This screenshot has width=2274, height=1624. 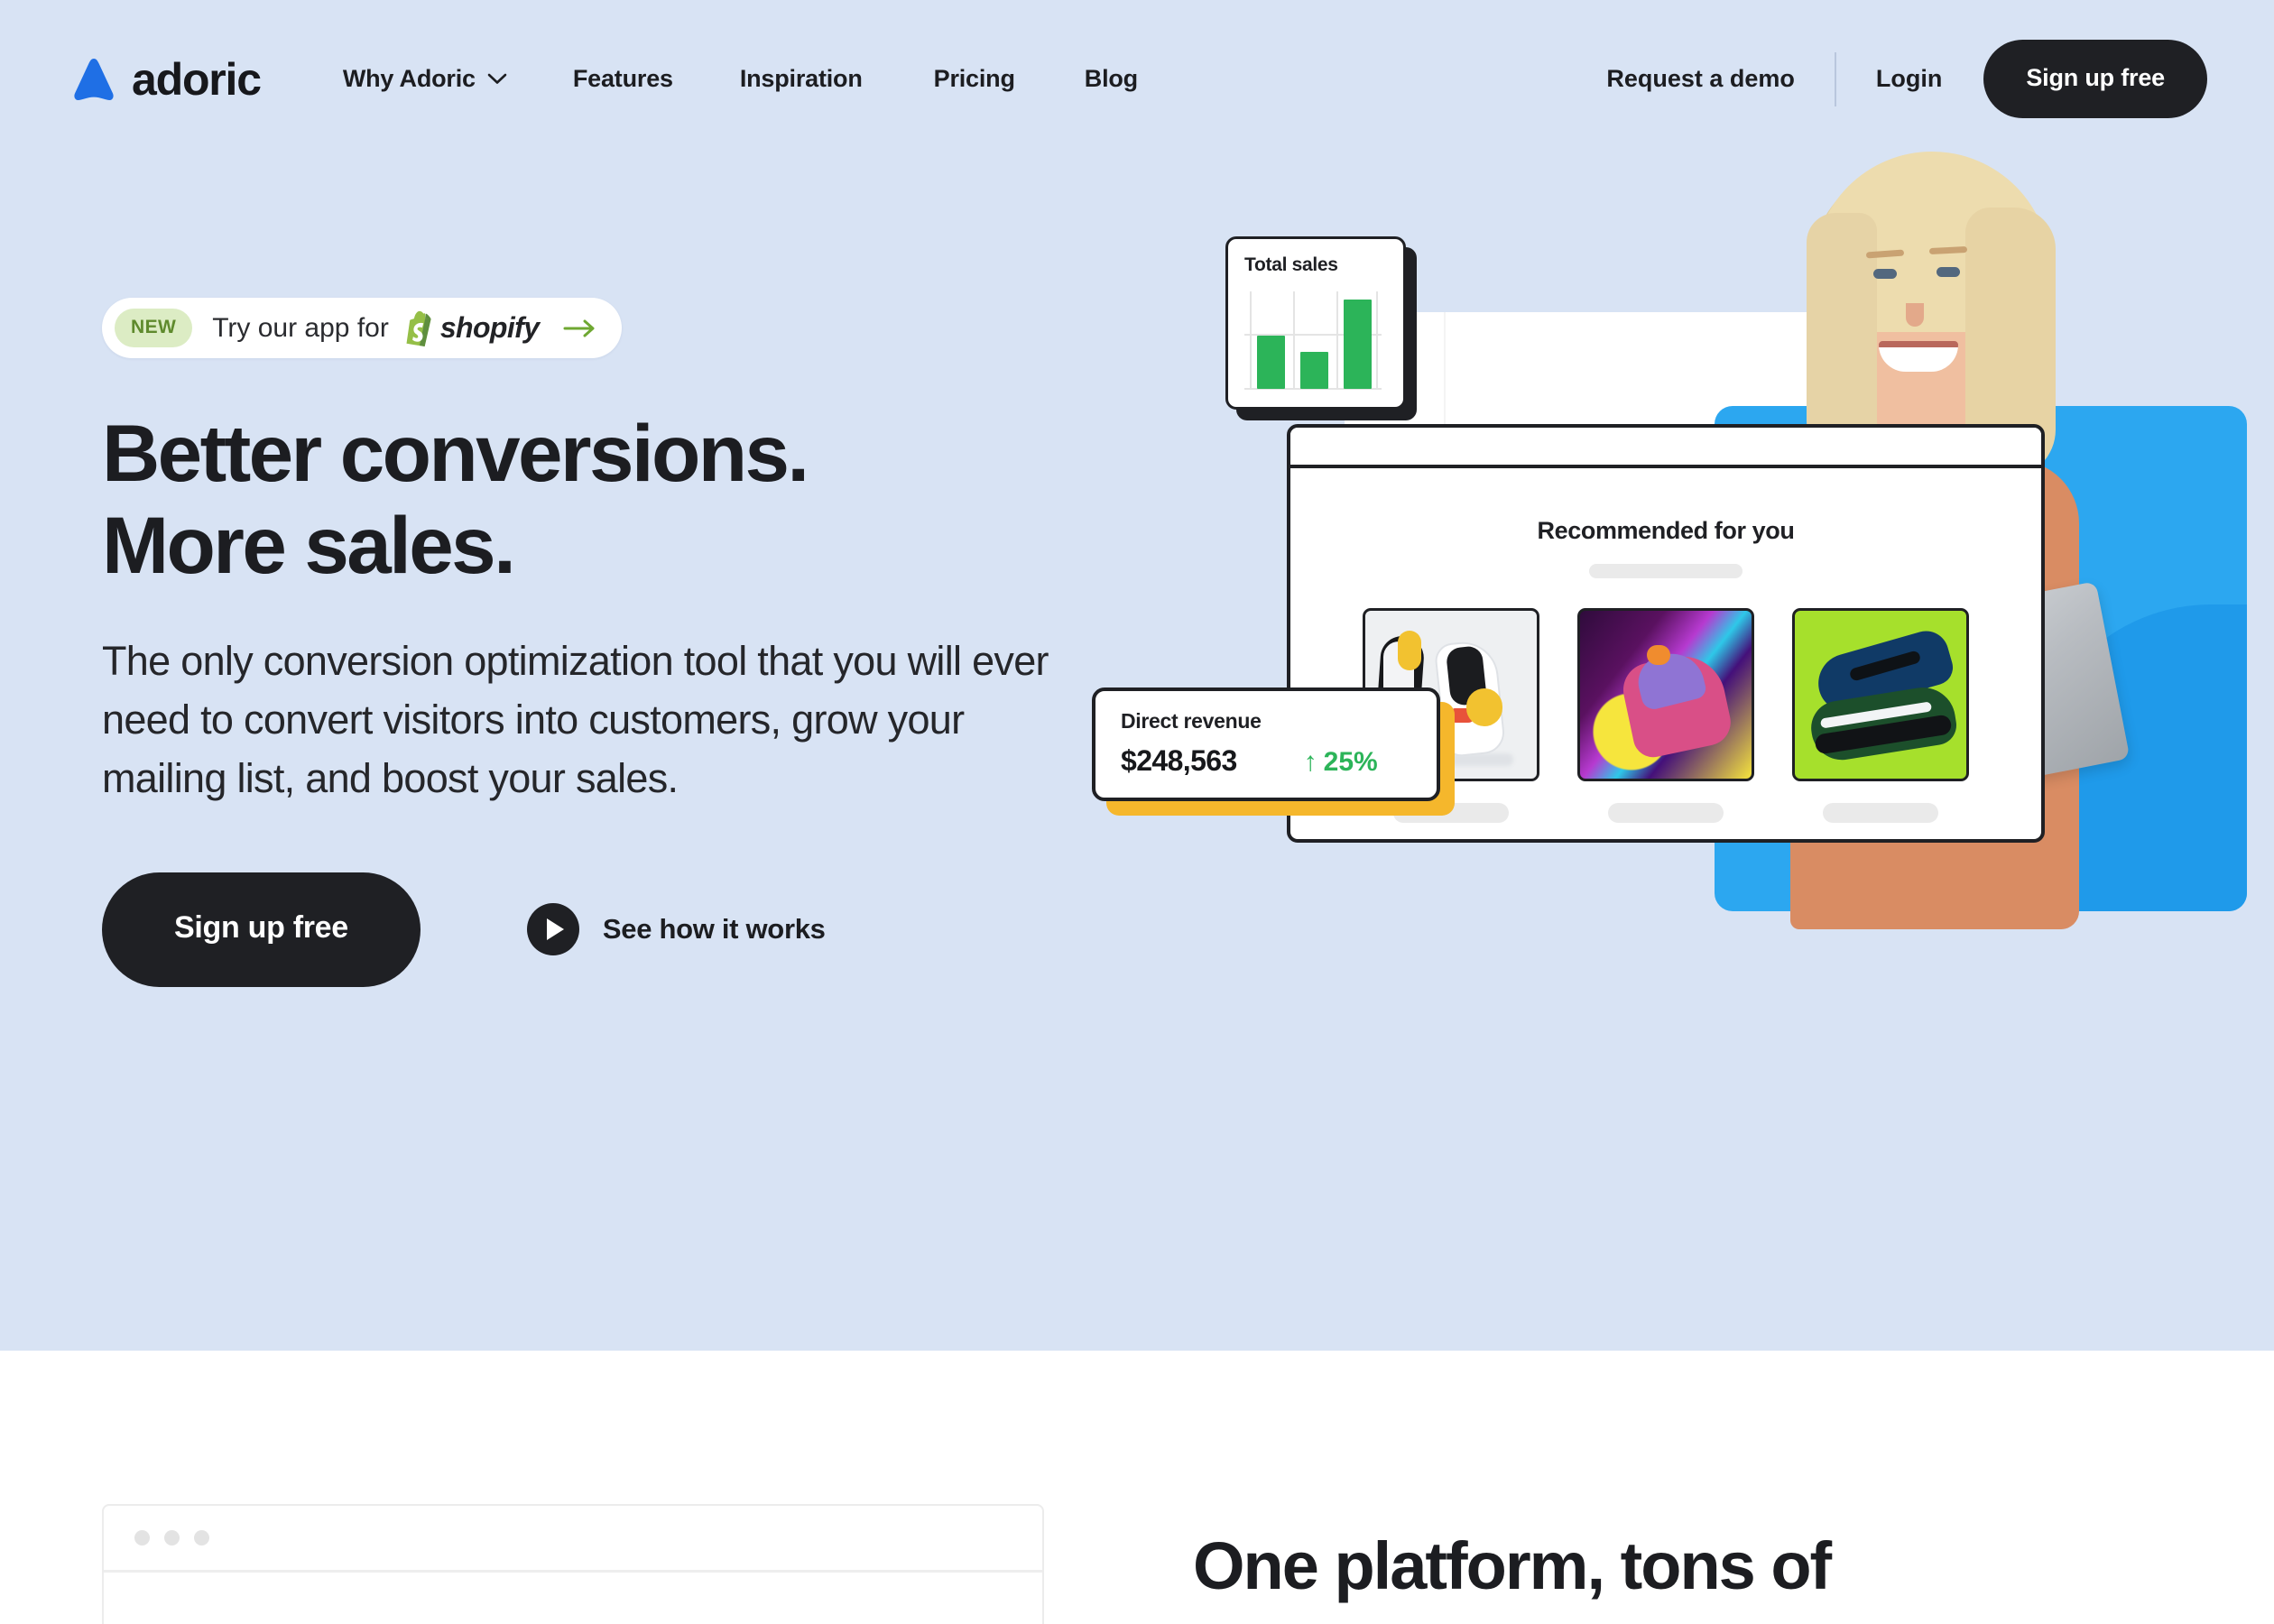 I want to click on shopify-logo: shopify, so click(x=472, y=328).